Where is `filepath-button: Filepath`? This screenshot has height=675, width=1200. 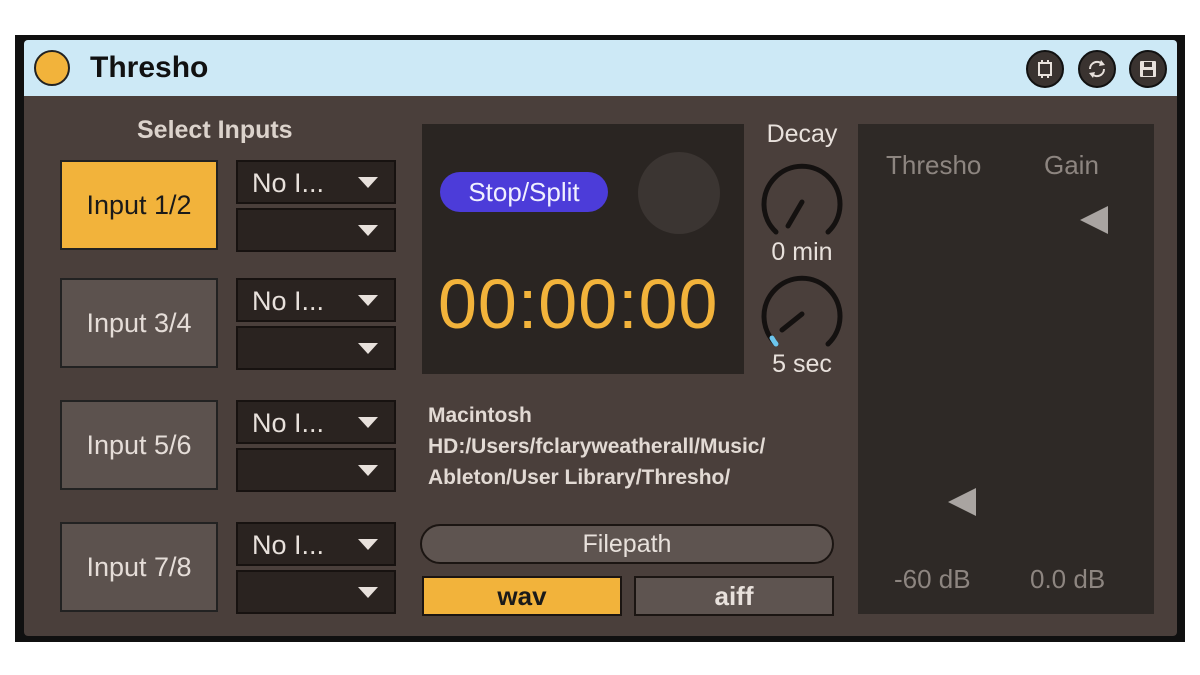 filepath-button: Filepath is located at coordinates (627, 544).